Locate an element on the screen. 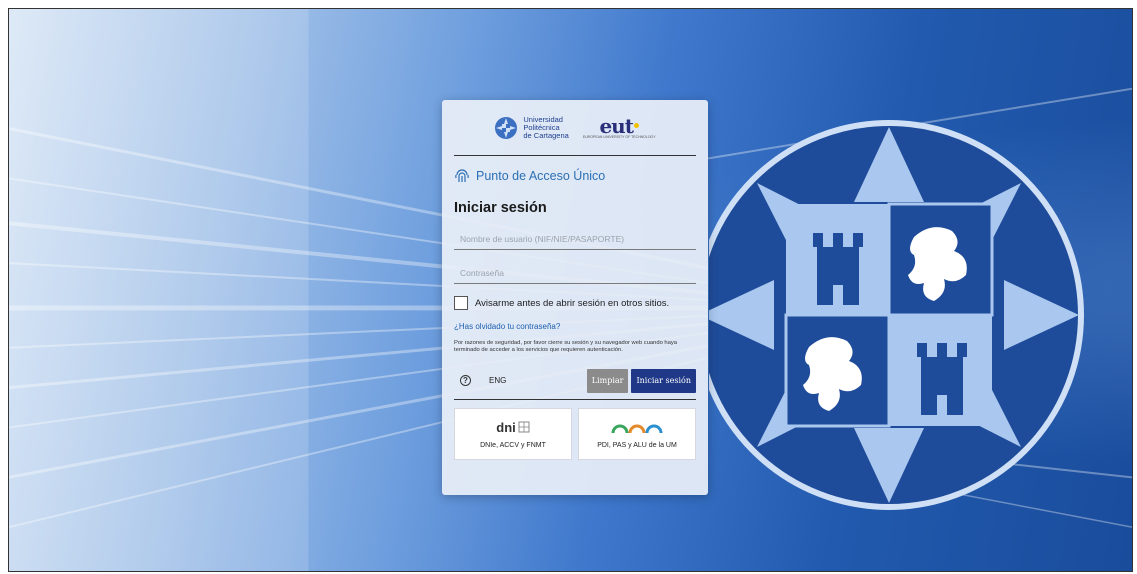 The image size is (1137, 574). username-input is located at coordinates (575, 241).